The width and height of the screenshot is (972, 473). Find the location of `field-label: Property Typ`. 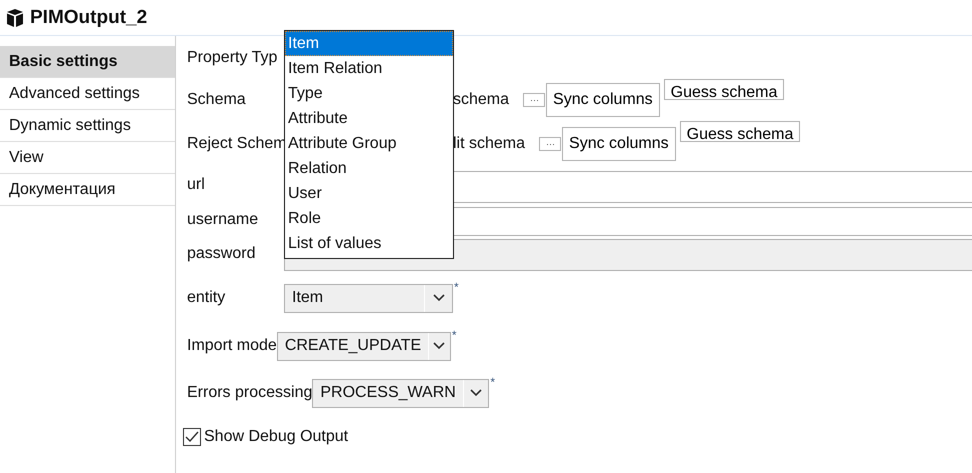

field-label: Property Typ is located at coordinates (232, 57).